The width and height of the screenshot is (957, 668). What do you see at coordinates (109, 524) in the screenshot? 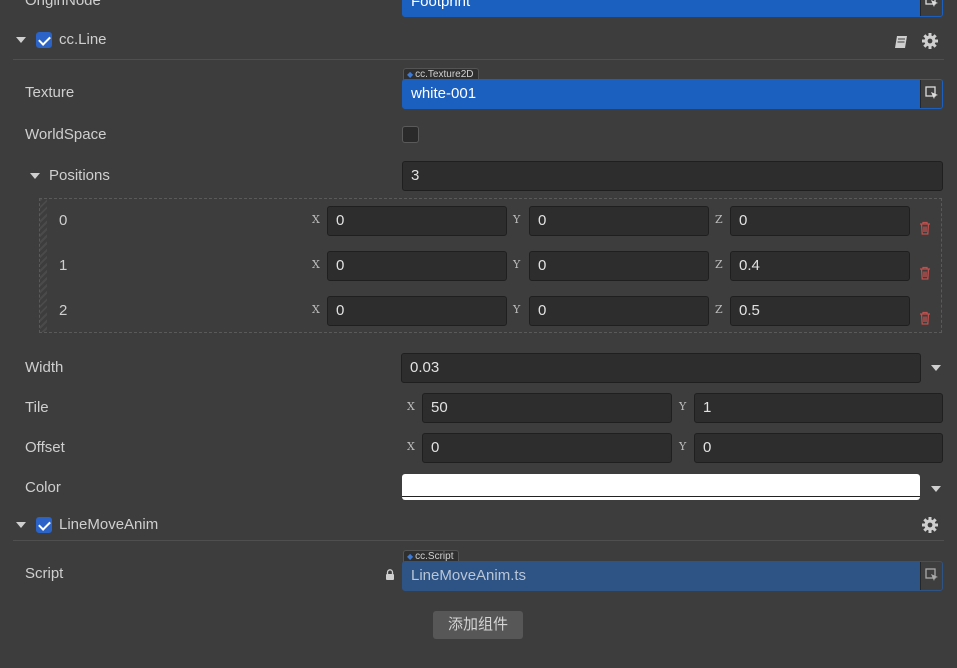
I see `anim-component-title: LineMoveAnim` at bounding box center [109, 524].